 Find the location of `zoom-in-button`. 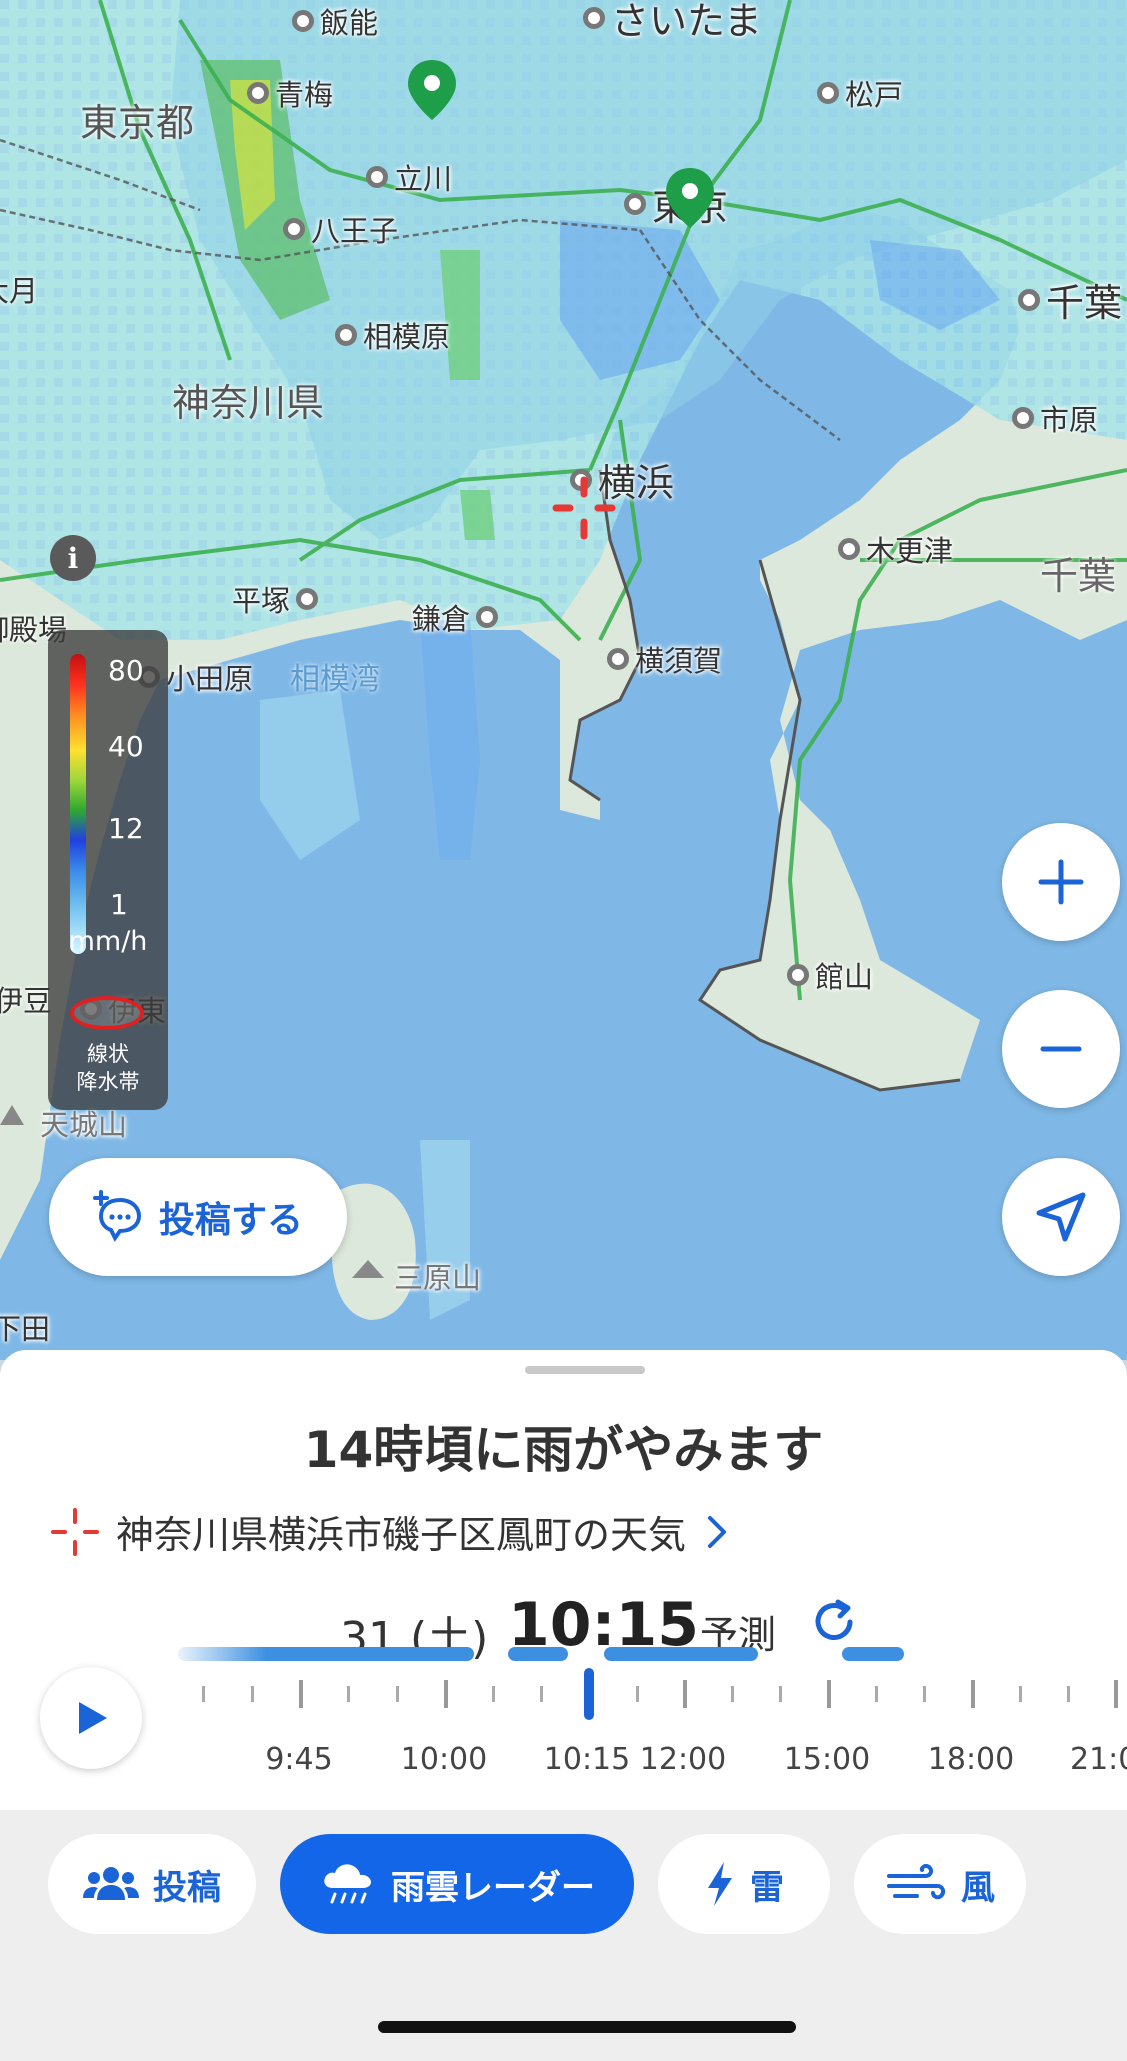

zoom-in-button is located at coordinates (1061, 882).